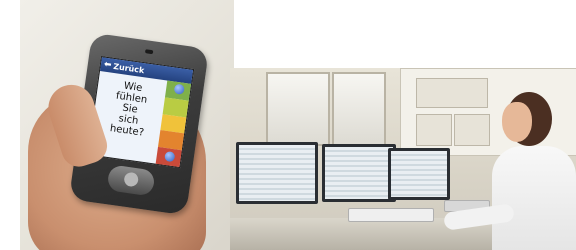 The width and height of the screenshot is (576, 250). I want to click on phone-speaker, so click(149, 52).